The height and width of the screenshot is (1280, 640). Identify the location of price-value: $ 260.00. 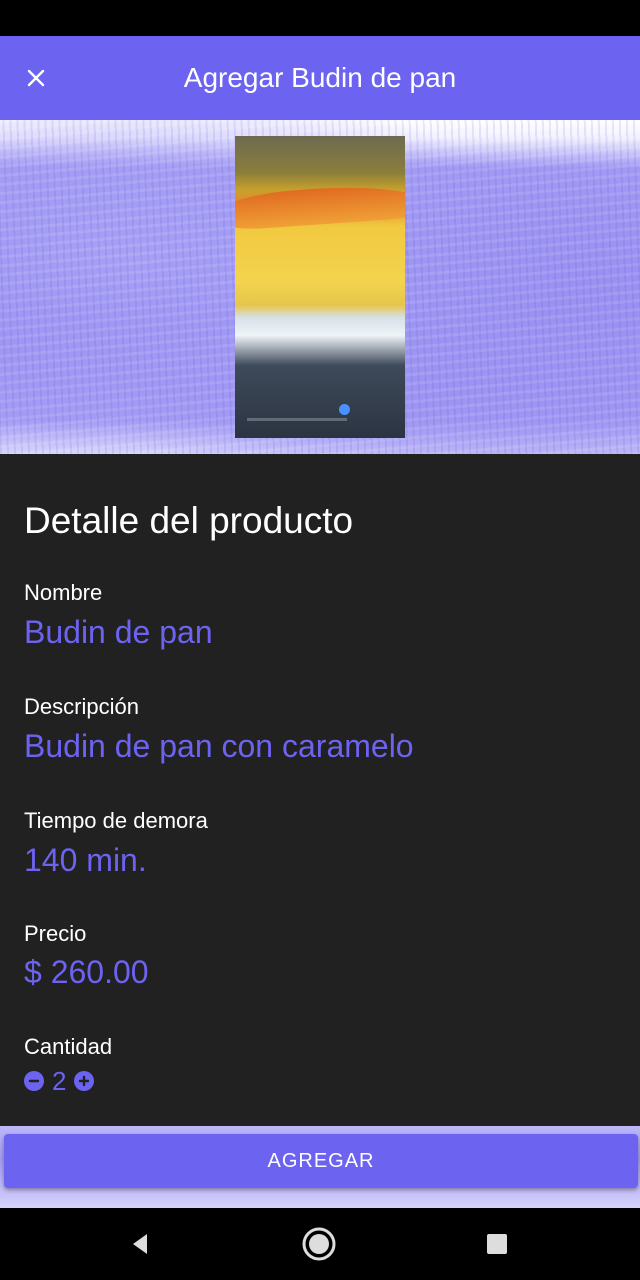
(86, 972).